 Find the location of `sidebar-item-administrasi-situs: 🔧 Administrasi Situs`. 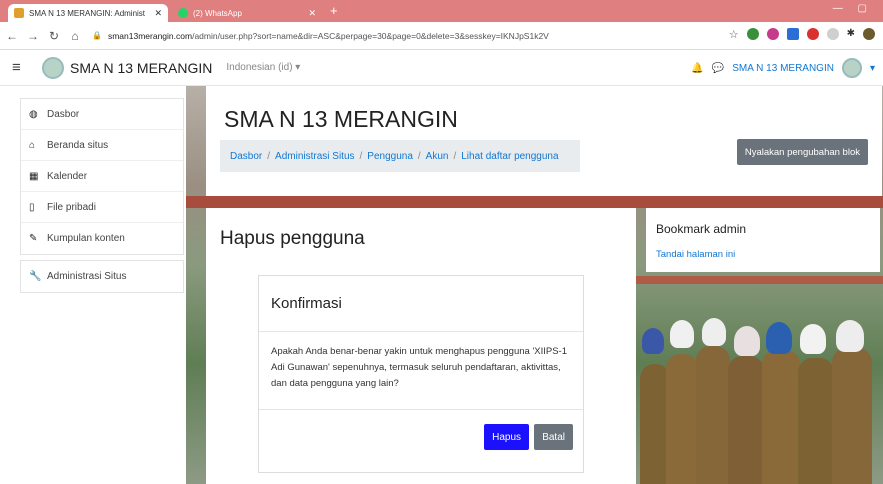

sidebar-item-administrasi-situs: 🔧 Administrasi Situs is located at coordinates (102, 276).